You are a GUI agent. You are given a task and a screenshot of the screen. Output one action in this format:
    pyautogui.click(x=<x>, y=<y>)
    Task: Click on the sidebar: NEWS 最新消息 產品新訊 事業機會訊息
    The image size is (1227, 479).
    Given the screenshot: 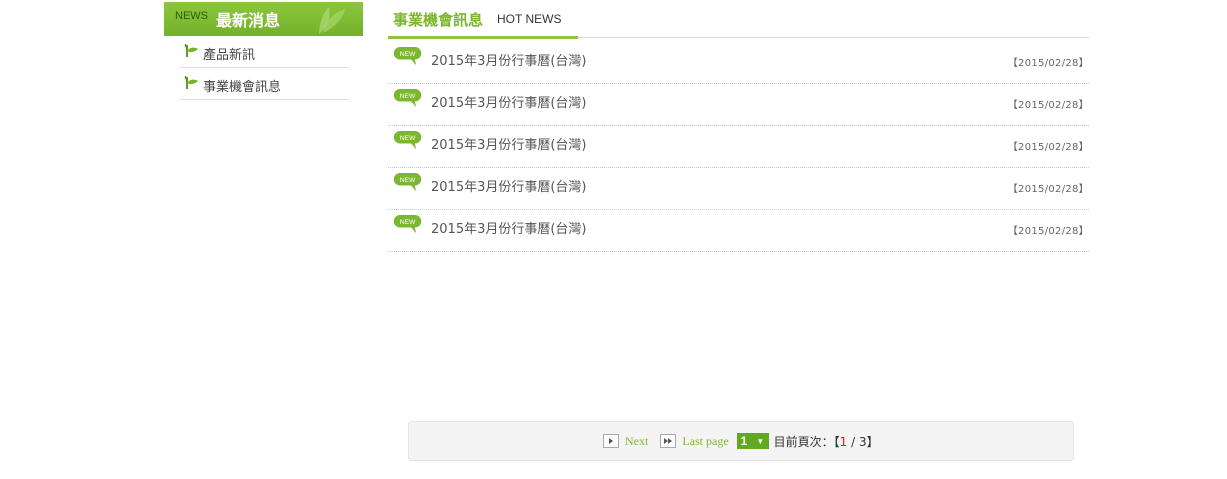 What is the action you would take?
    pyautogui.click(x=263, y=51)
    